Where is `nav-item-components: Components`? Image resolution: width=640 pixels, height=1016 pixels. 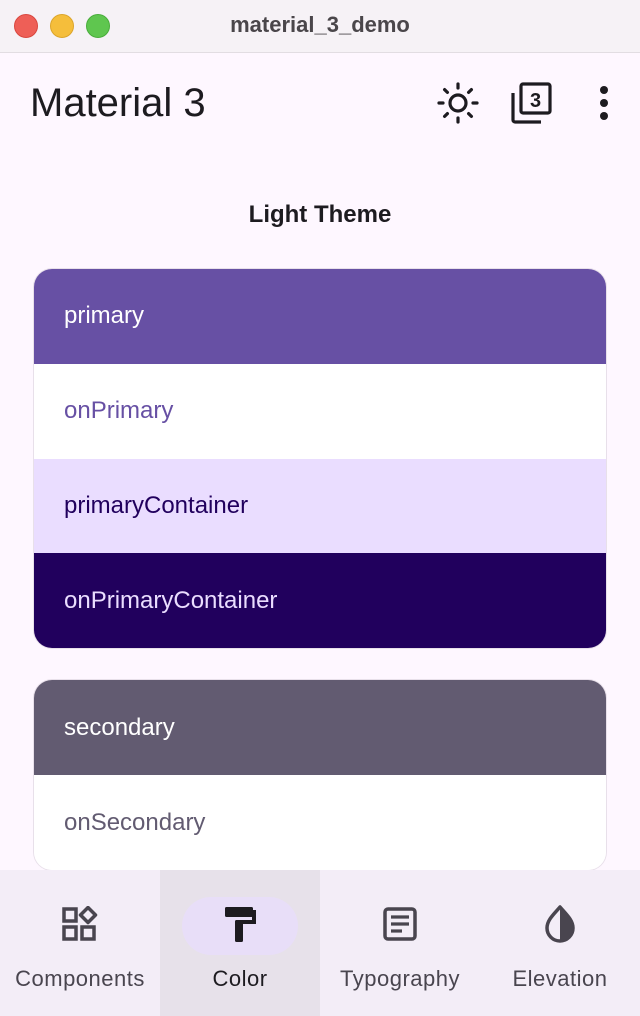
nav-item-components: Components is located at coordinates (80, 943).